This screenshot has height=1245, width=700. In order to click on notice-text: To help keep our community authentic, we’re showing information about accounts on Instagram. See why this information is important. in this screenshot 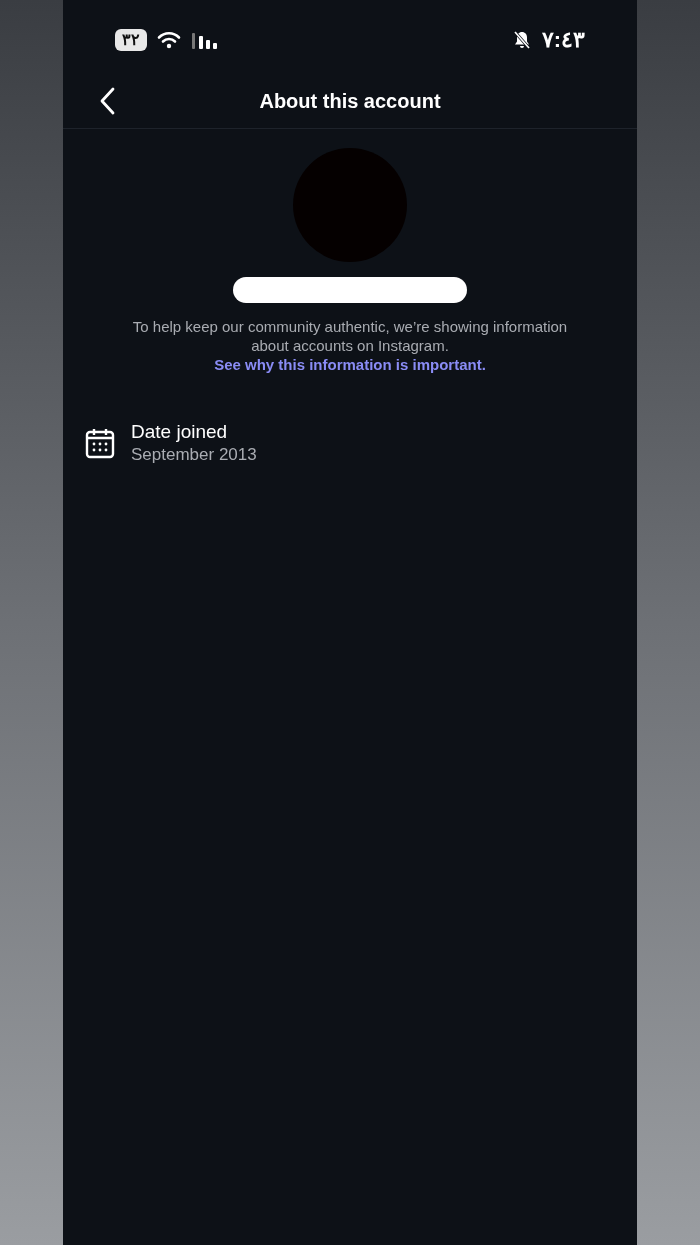, I will do `click(350, 345)`.